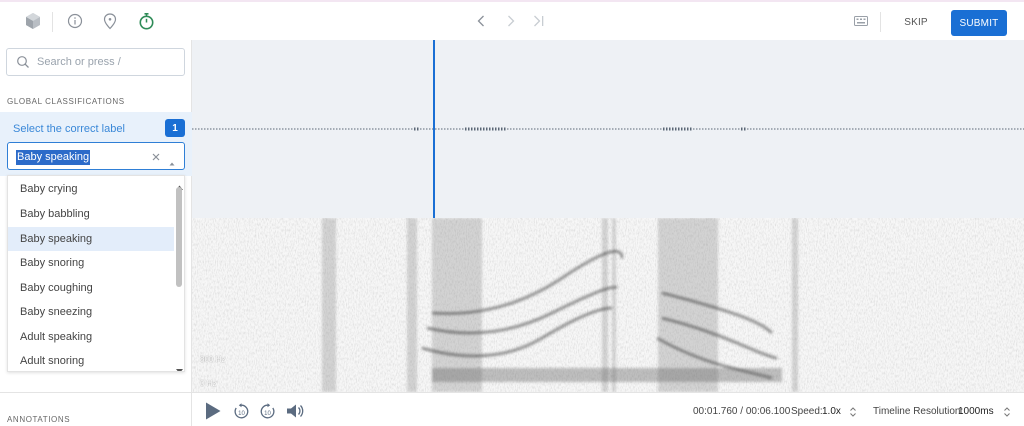 This screenshot has width=1024, height=426. What do you see at coordinates (976, 411) in the screenshot?
I see `timeline-resolution-value: 1000ms` at bounding box center [976, 411].